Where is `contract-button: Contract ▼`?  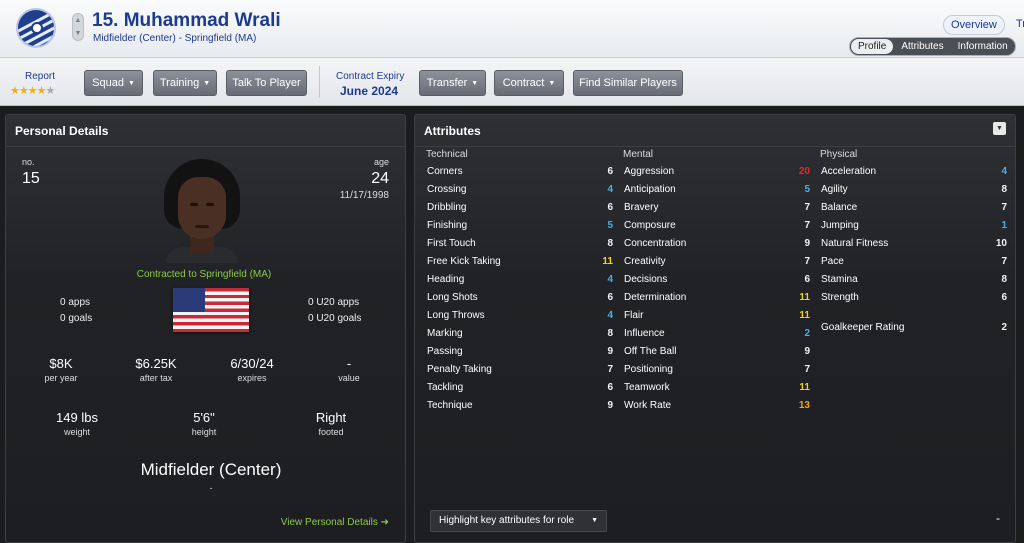 contract-button: Contract ▼ is located at coordinates (529, 83).